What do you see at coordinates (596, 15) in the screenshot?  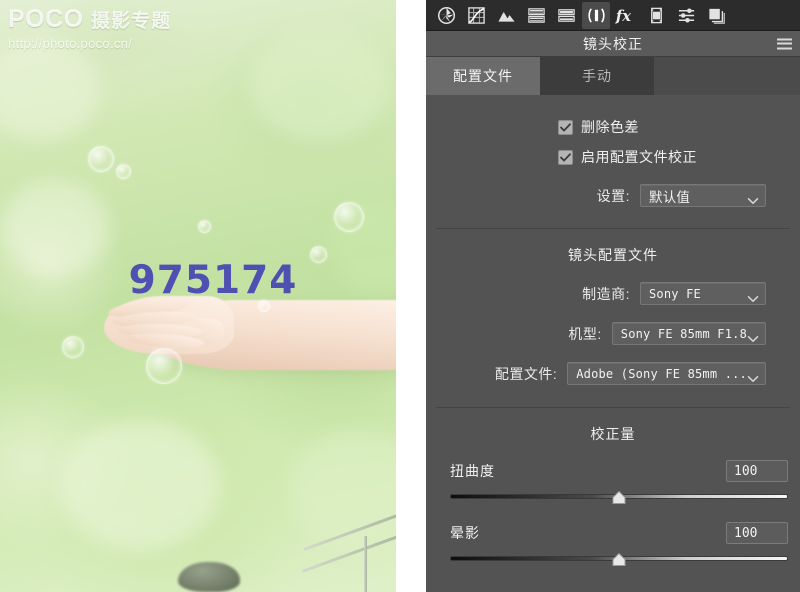 I see `lens-correction-icon` at bounding box center [596, 15].